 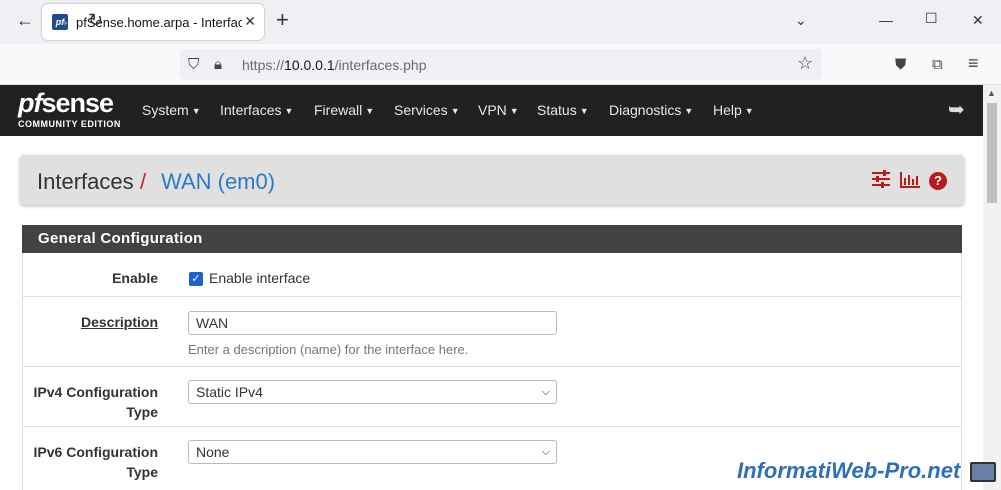 What do you see at coordinates (259, 278) in the screenshot?
I see `enable-checkbox-label: Enable interface` at bounding box center [259, 278].